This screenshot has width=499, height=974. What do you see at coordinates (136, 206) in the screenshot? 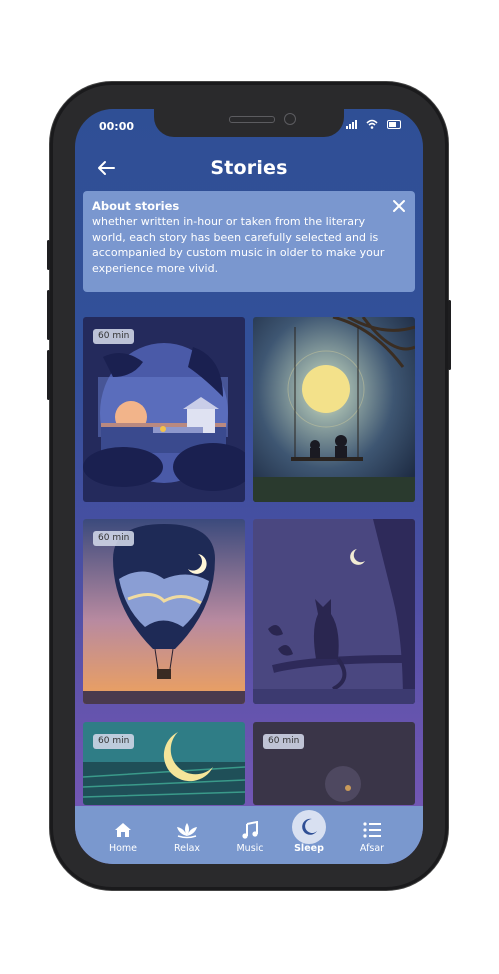
I see `about-title: About stories` at bounding box center [136, 206].